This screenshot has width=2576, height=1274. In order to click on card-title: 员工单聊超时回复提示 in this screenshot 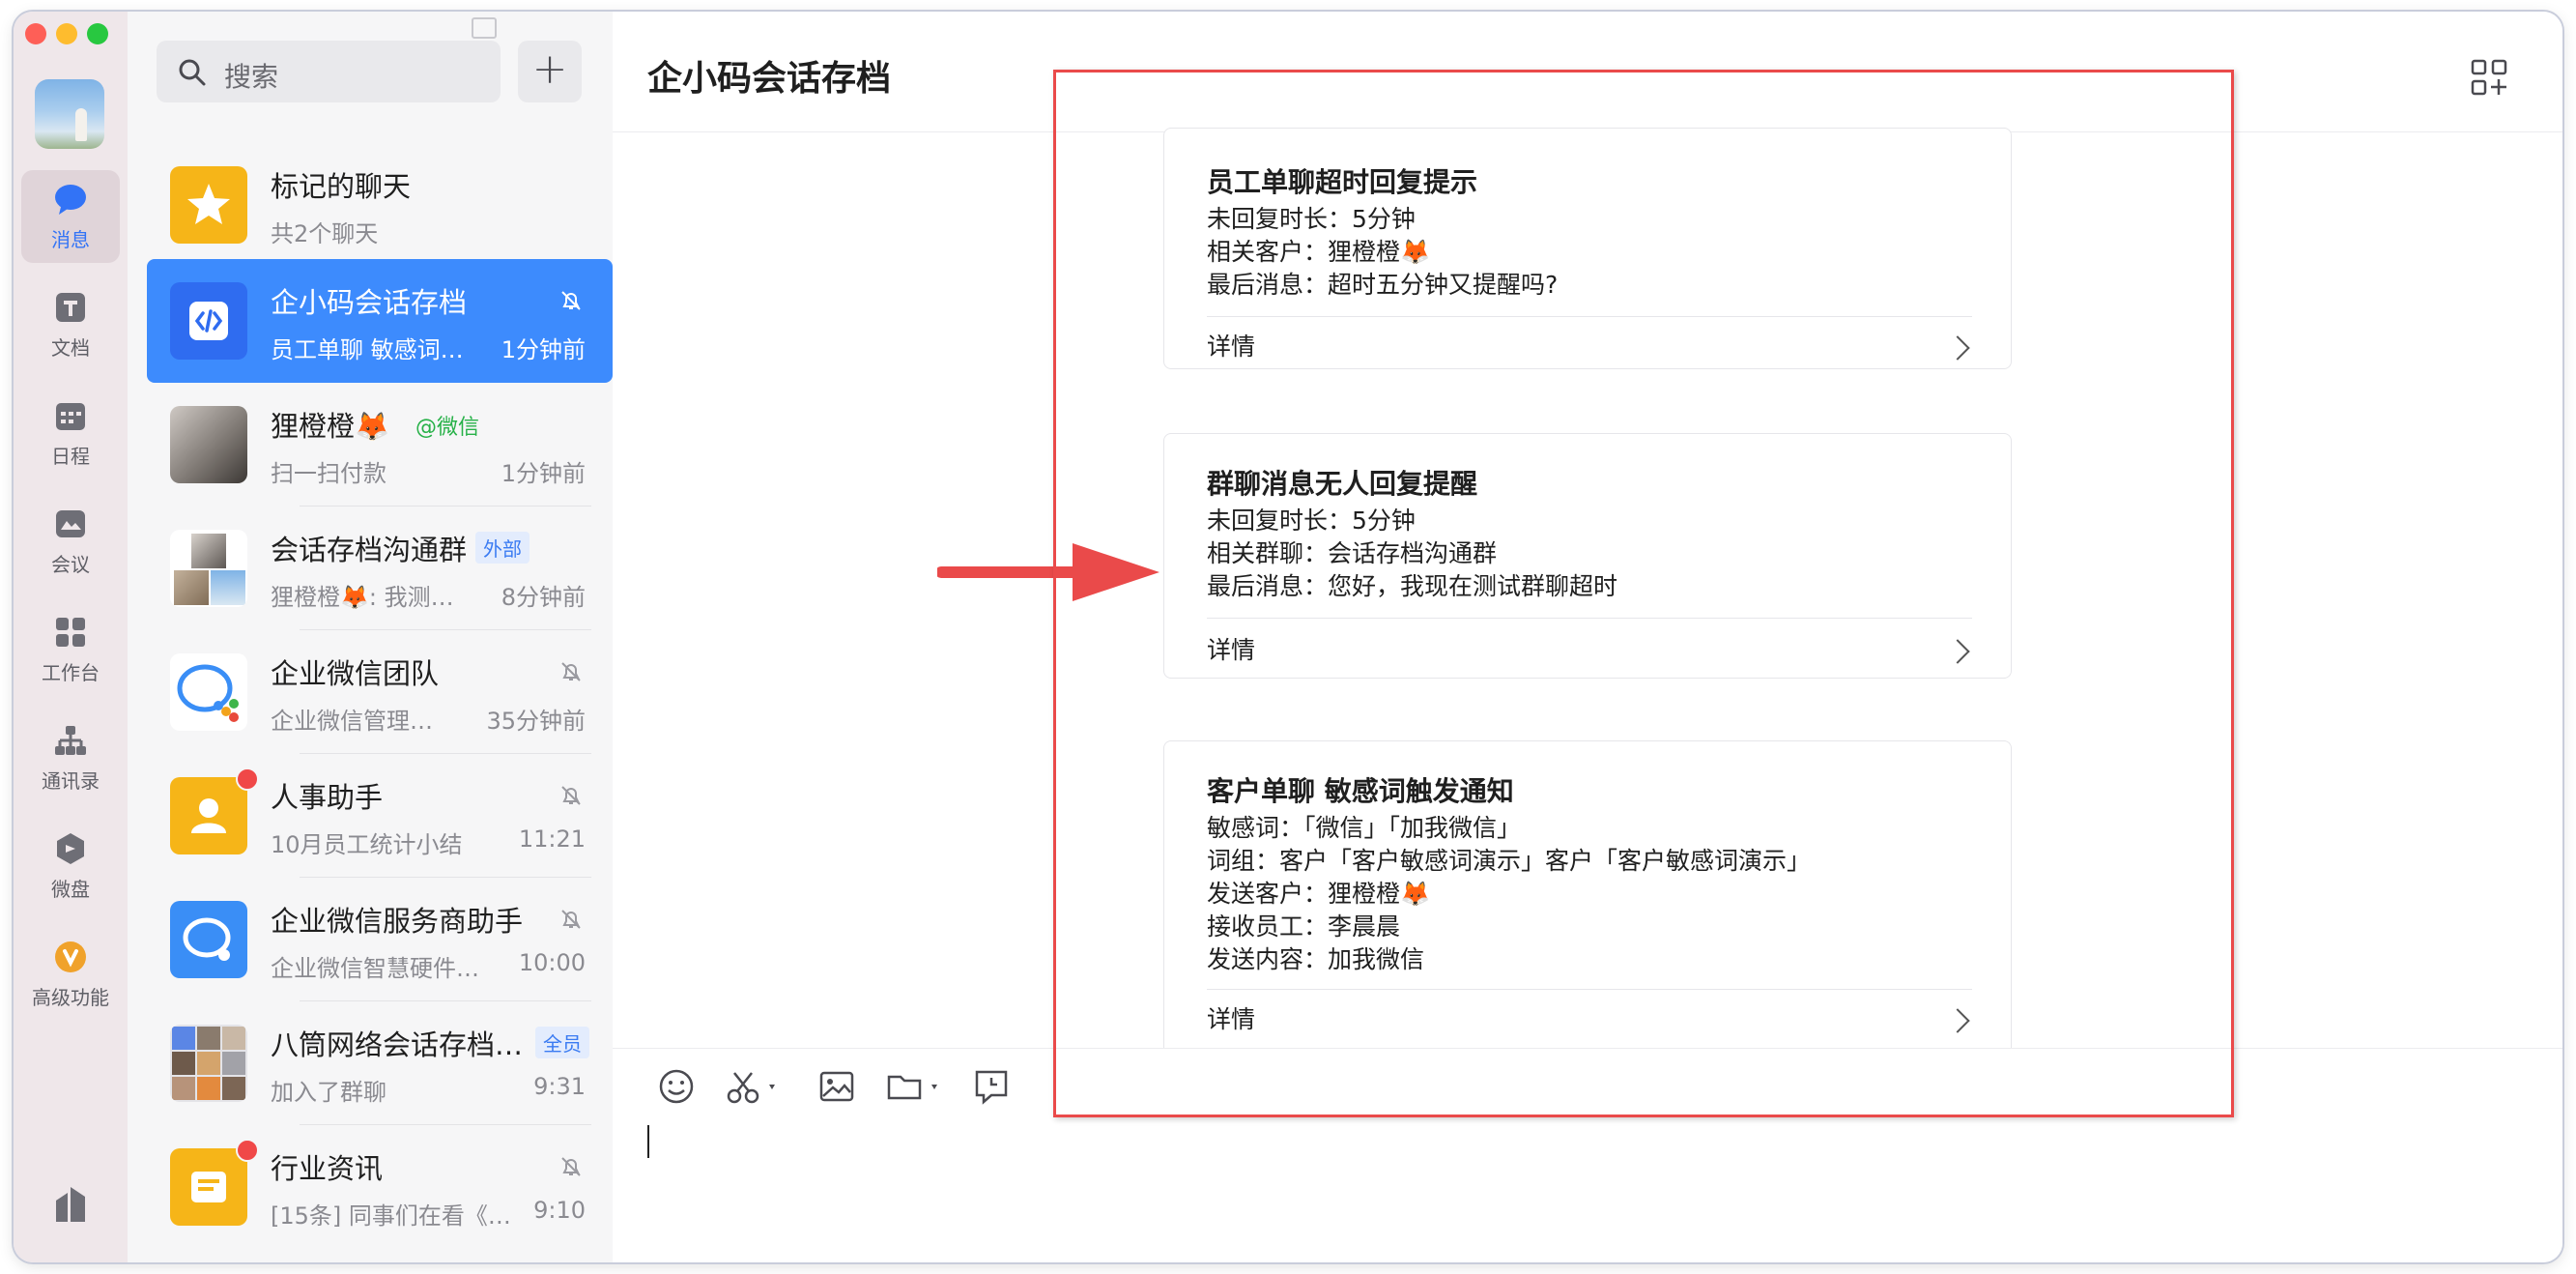, I will do `click(1343, 182)`.